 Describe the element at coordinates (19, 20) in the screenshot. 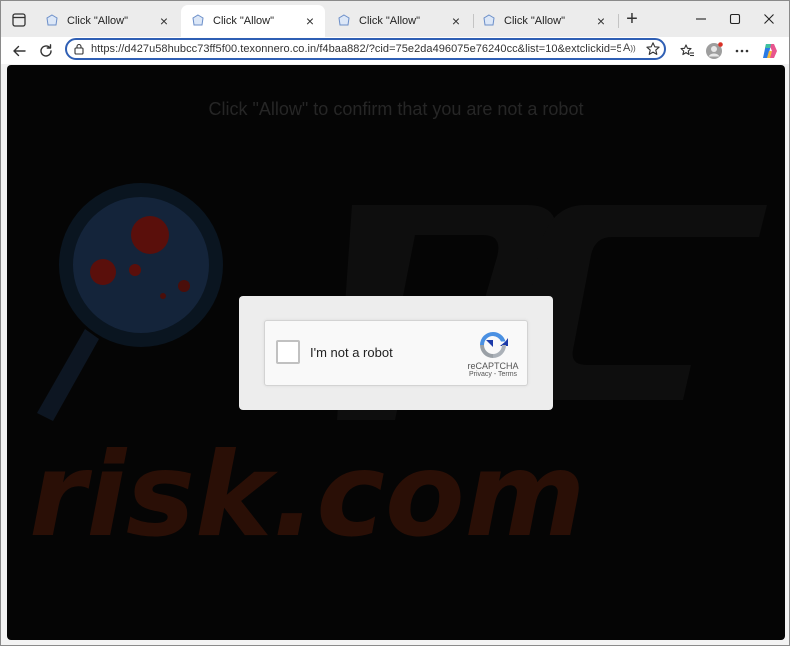

I see `tab-actions-icon` at that location.